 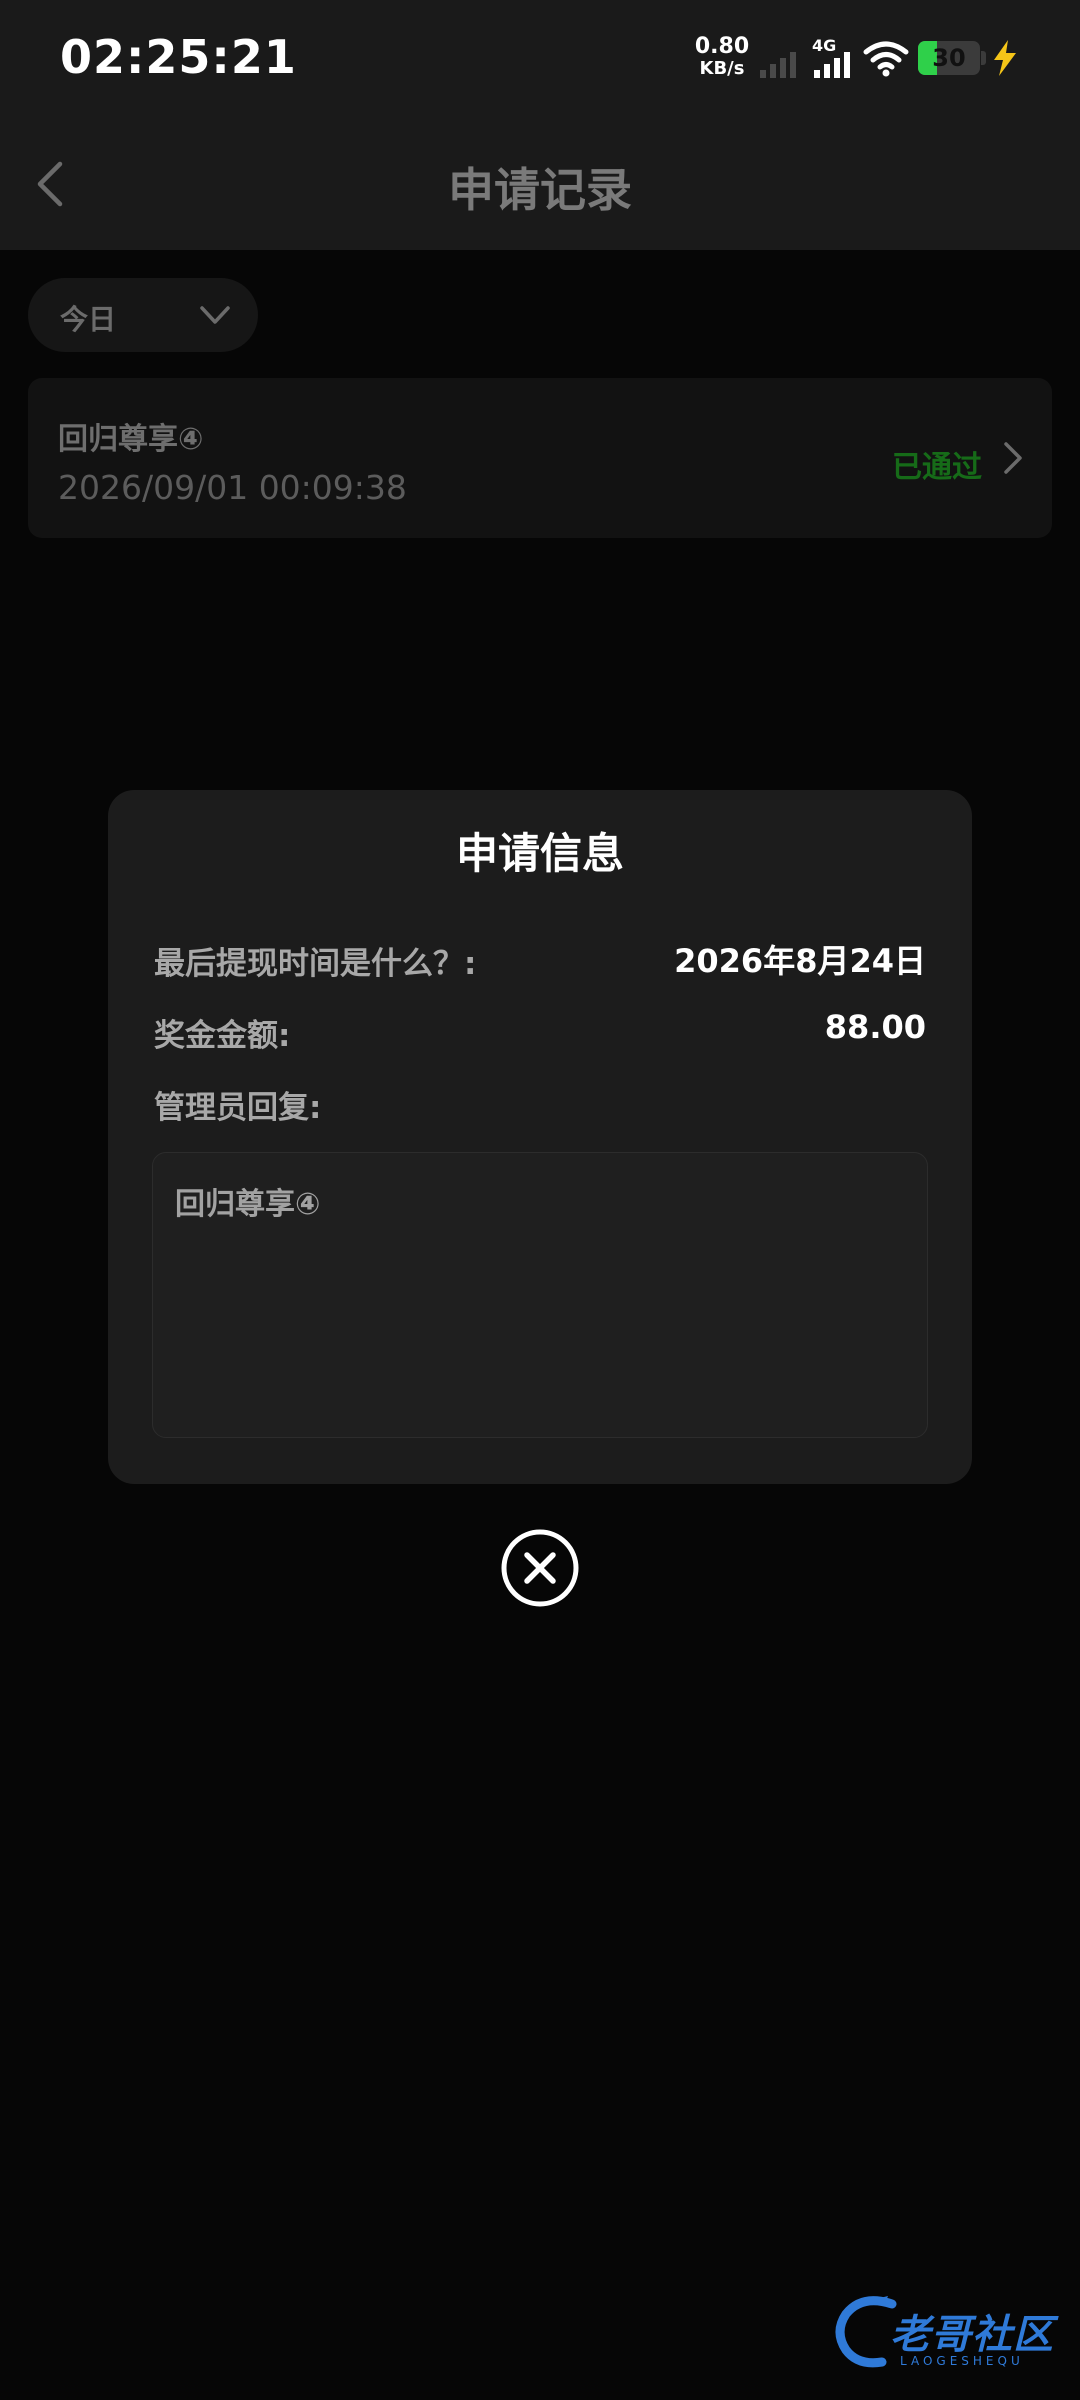 I want to click on network-speed-unit: KB/s, so click(x=722, y=68).